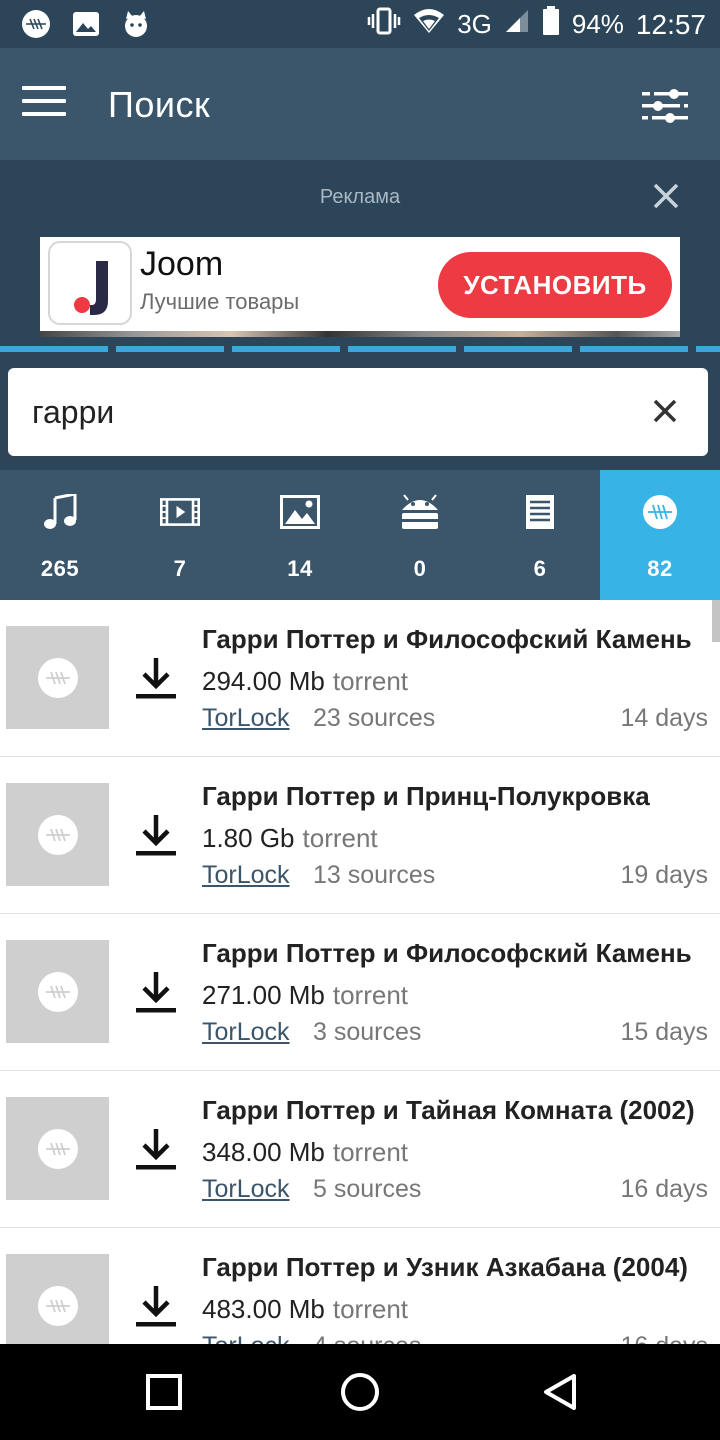 This screenshot has height=1440, width=720. I want to click on result-age: 19 days, so click(664, 875).